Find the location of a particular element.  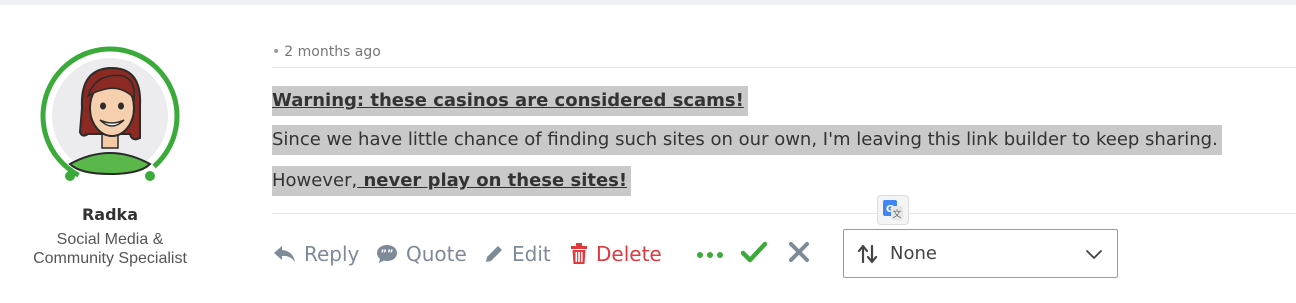

pencil-icon is located at coordinates (494, 254).